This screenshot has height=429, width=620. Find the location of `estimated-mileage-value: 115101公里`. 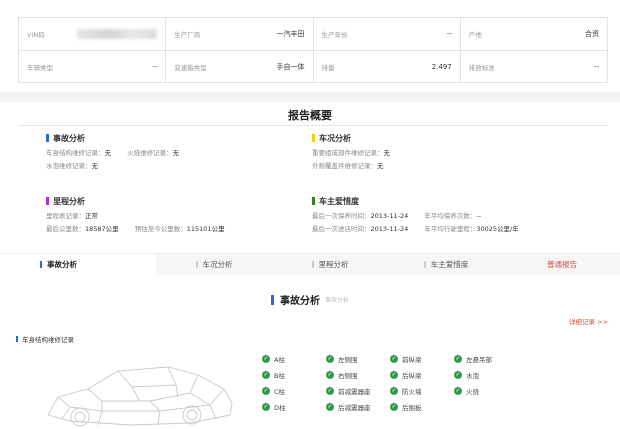

estimated-mileage-value: 115101公里 is located at coordinates (205, 229).